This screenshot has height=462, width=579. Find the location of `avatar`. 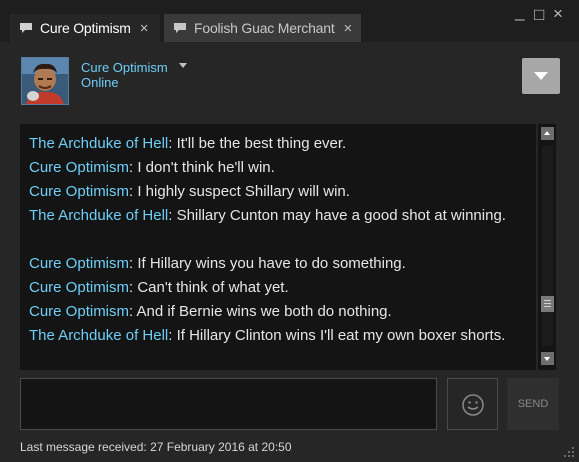

avatar is located at coordinates (45, 81).